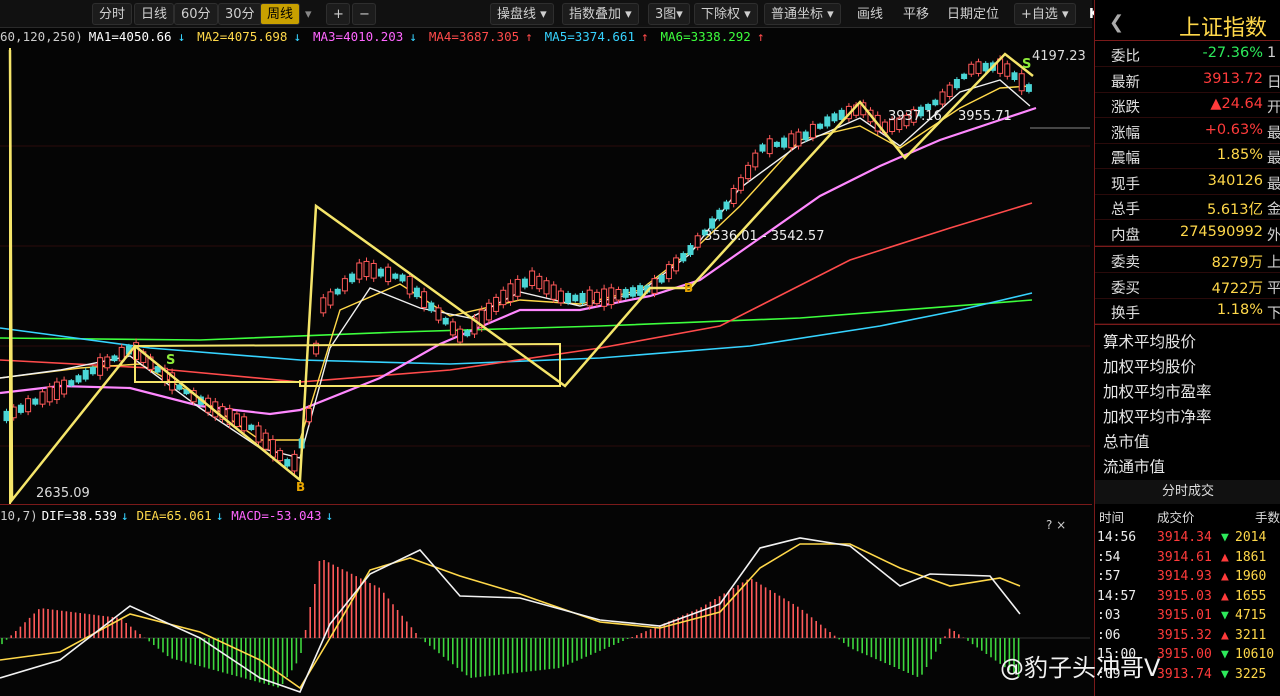  I want to click on stat-item: 加权平均股价, so click(1149, 366).